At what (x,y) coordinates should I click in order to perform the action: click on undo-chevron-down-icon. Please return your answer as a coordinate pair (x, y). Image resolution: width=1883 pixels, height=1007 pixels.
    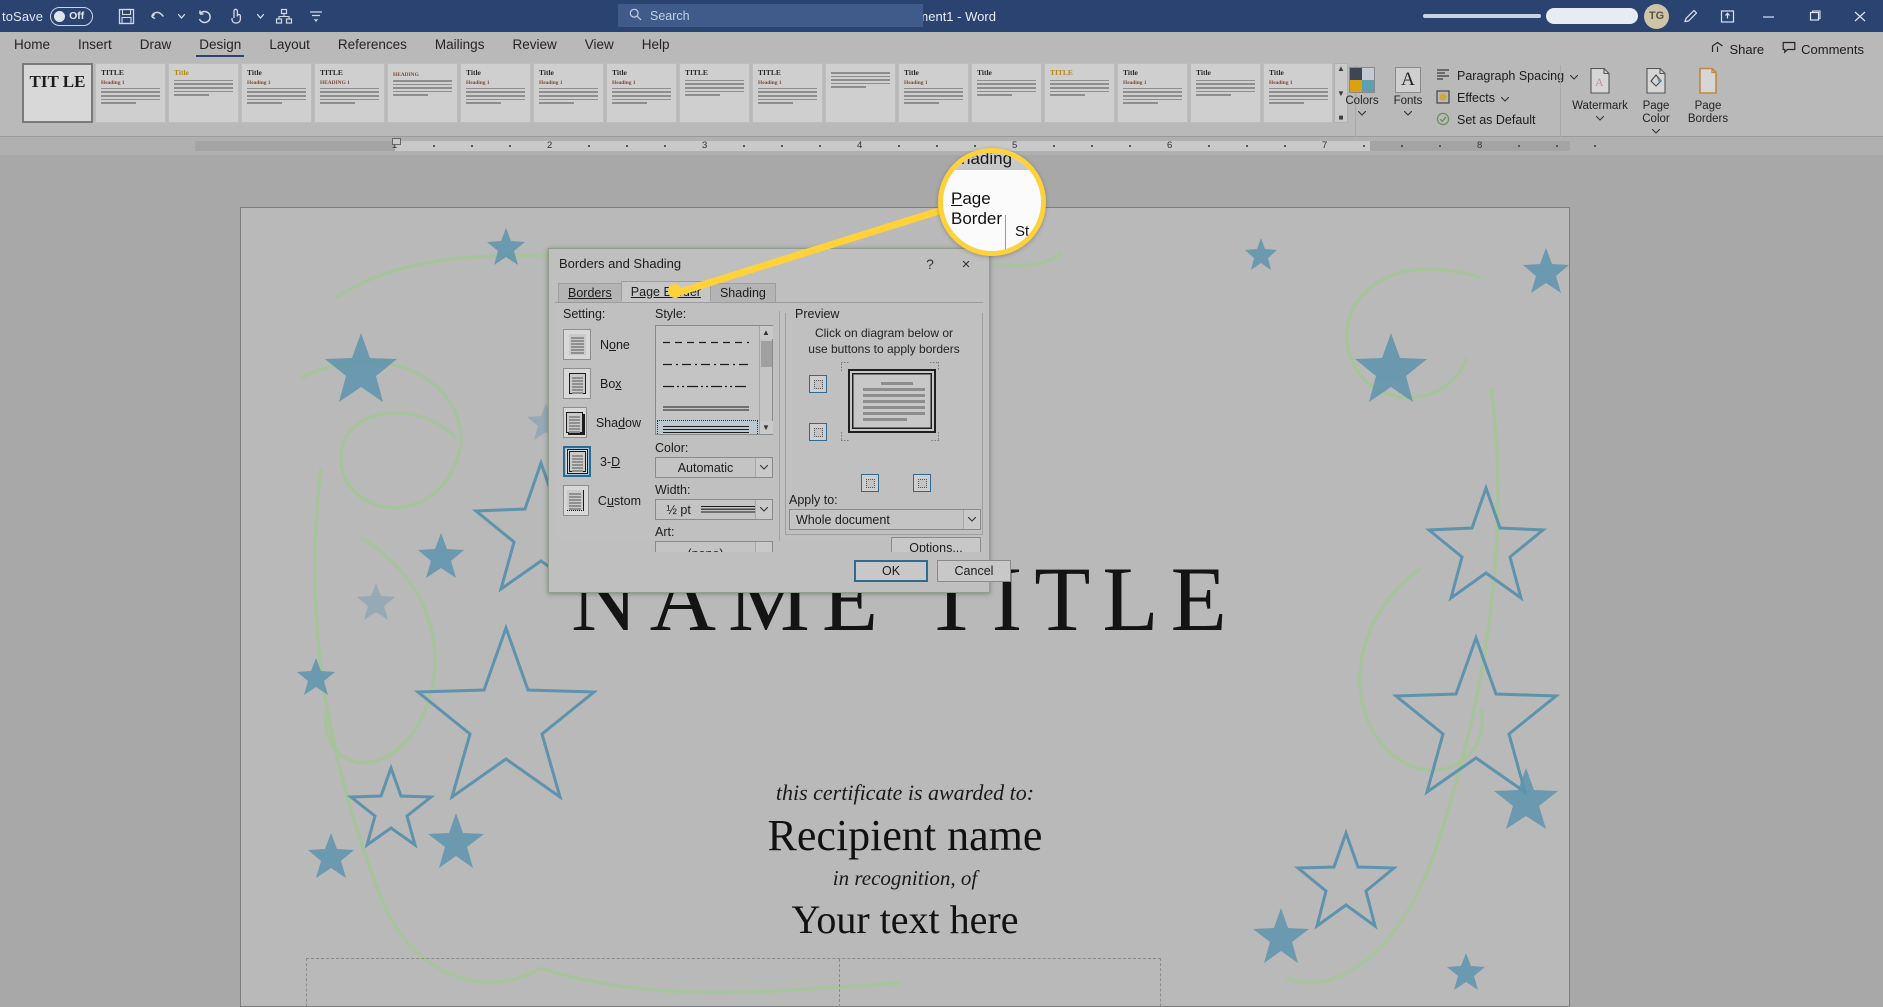
    Looking at the image, I should click on (181, 16).